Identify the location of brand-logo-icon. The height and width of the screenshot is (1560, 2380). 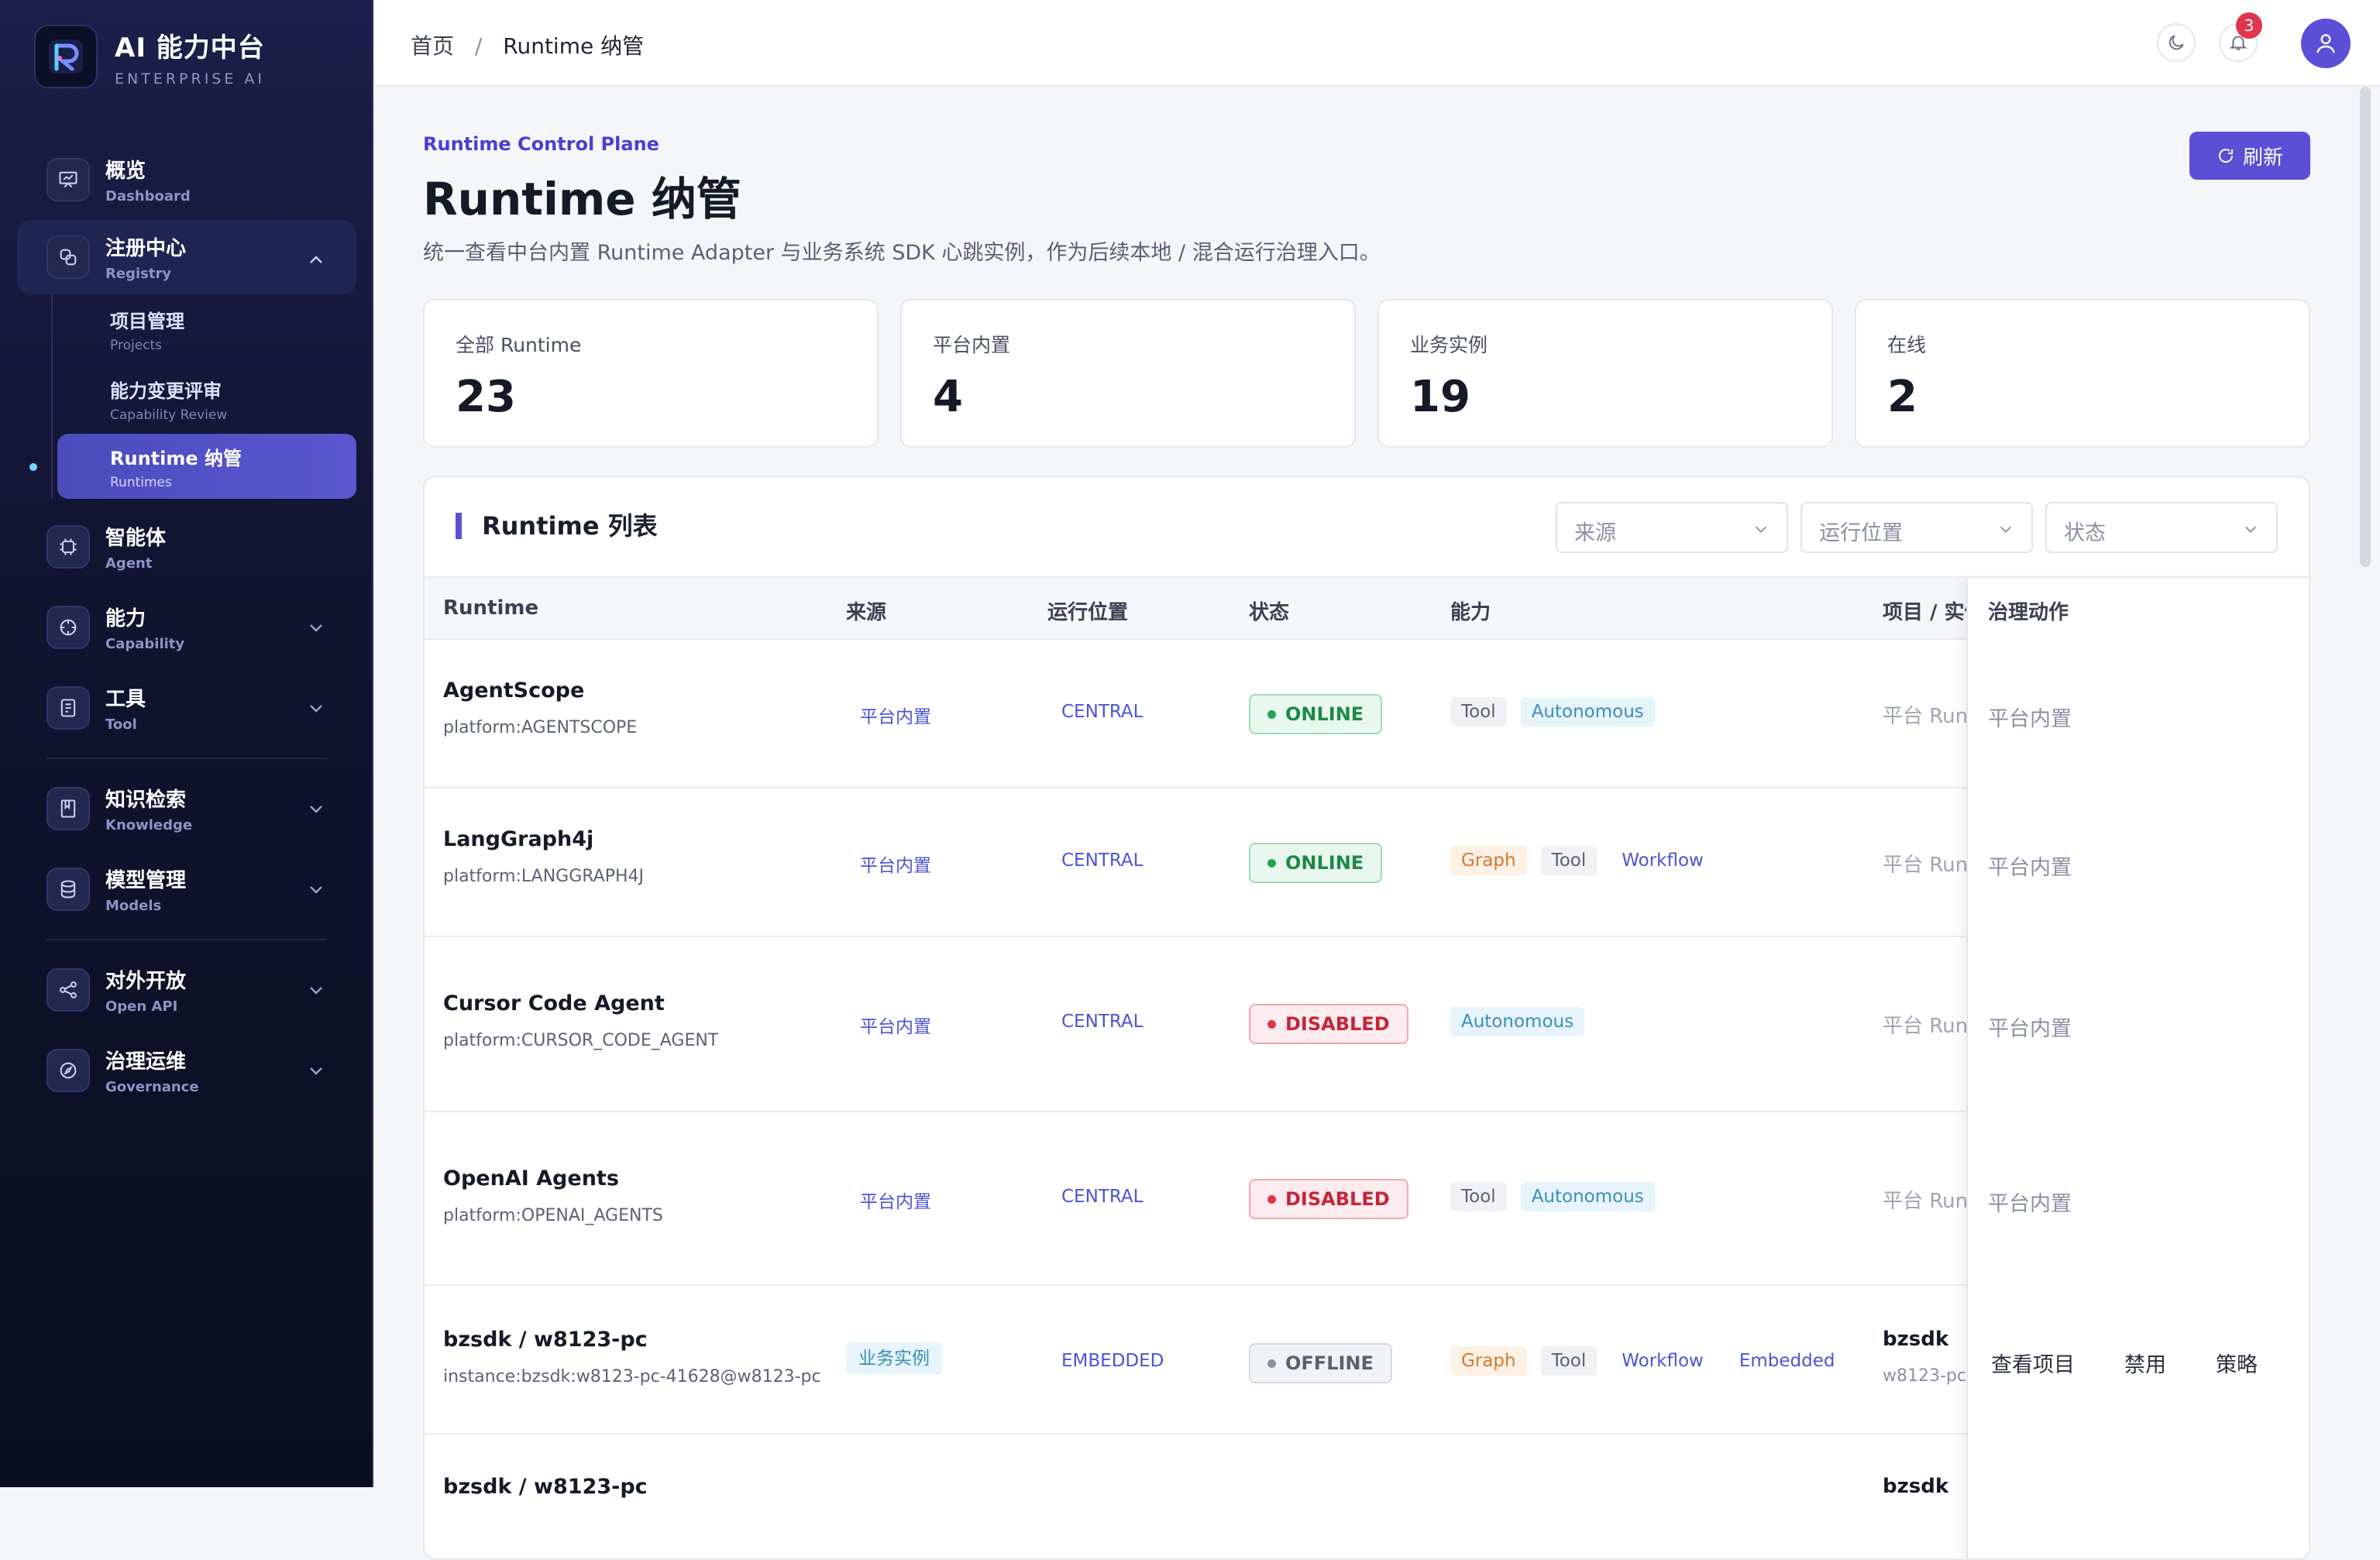
(66, 56).